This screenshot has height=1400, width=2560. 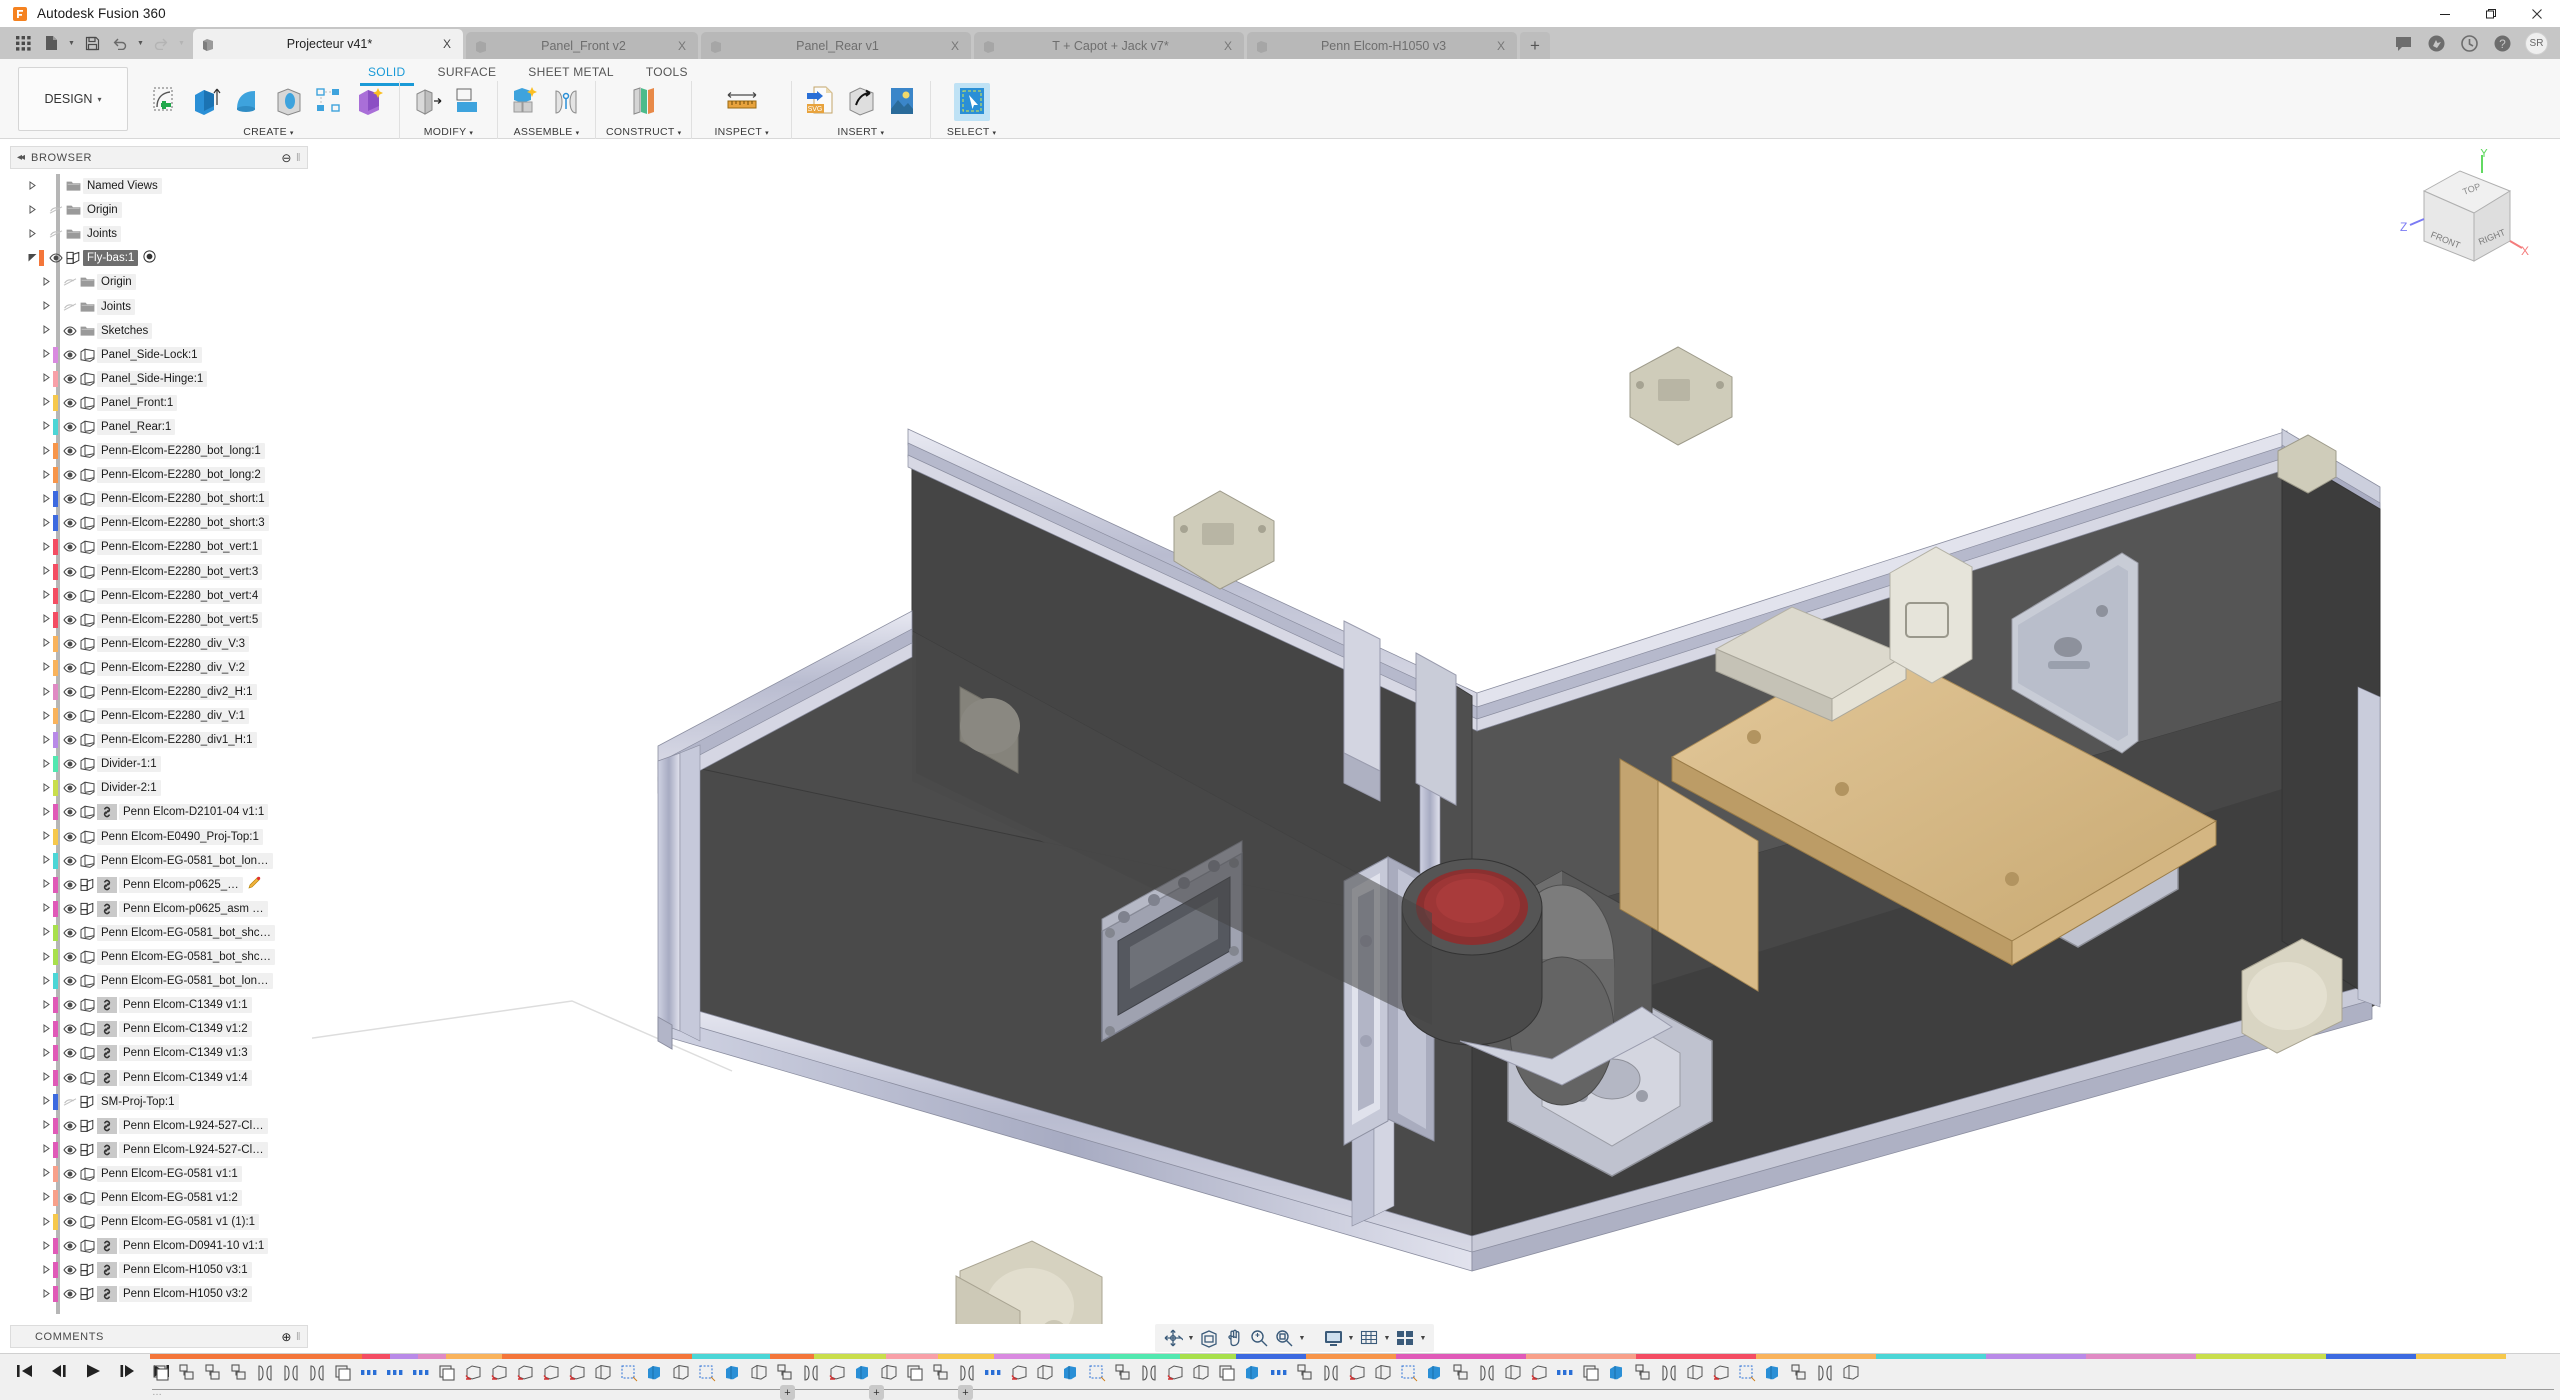 What do you see at coordinates (1501, 46) in the screenshot?
I see `tab-close-icon: X` at bounding box center [1501, 46].